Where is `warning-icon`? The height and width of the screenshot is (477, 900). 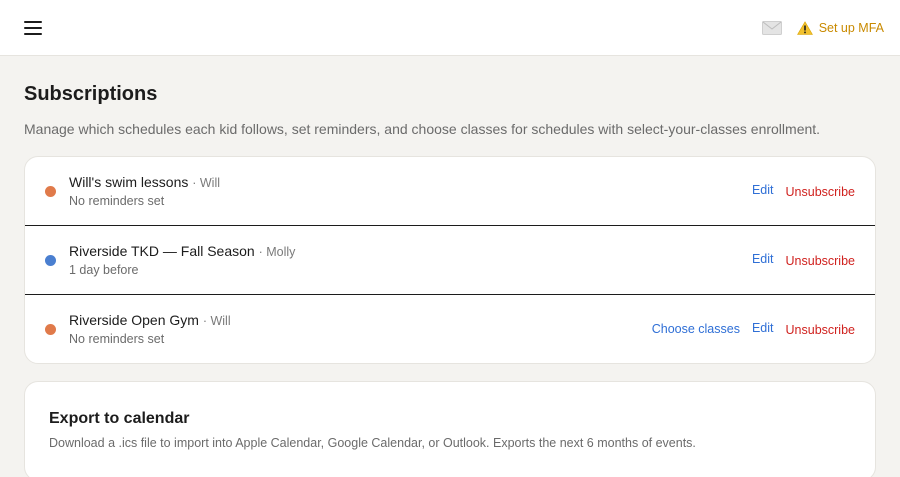 warning-icon is located at coordinates (804, 27).